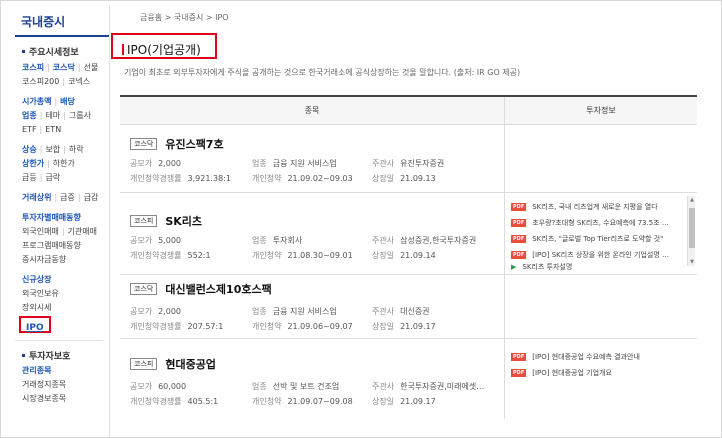  What do you see at coordinates (64, 67) in the screenshot?
I see `sidebar-item-kosdaq: 코스닥` at bounding box center [64, 67].